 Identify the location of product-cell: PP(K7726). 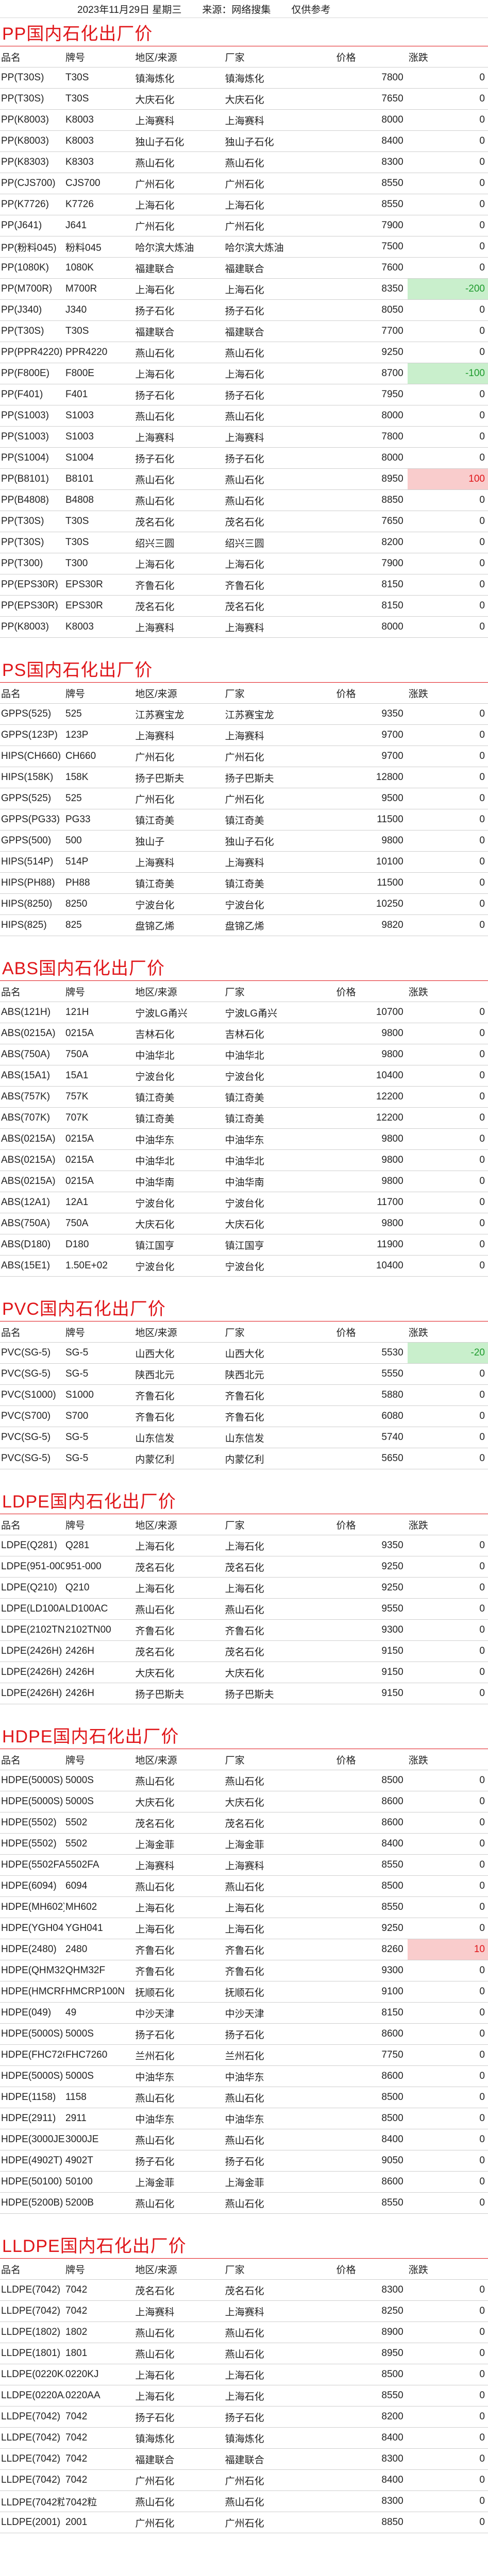
(32, 204).